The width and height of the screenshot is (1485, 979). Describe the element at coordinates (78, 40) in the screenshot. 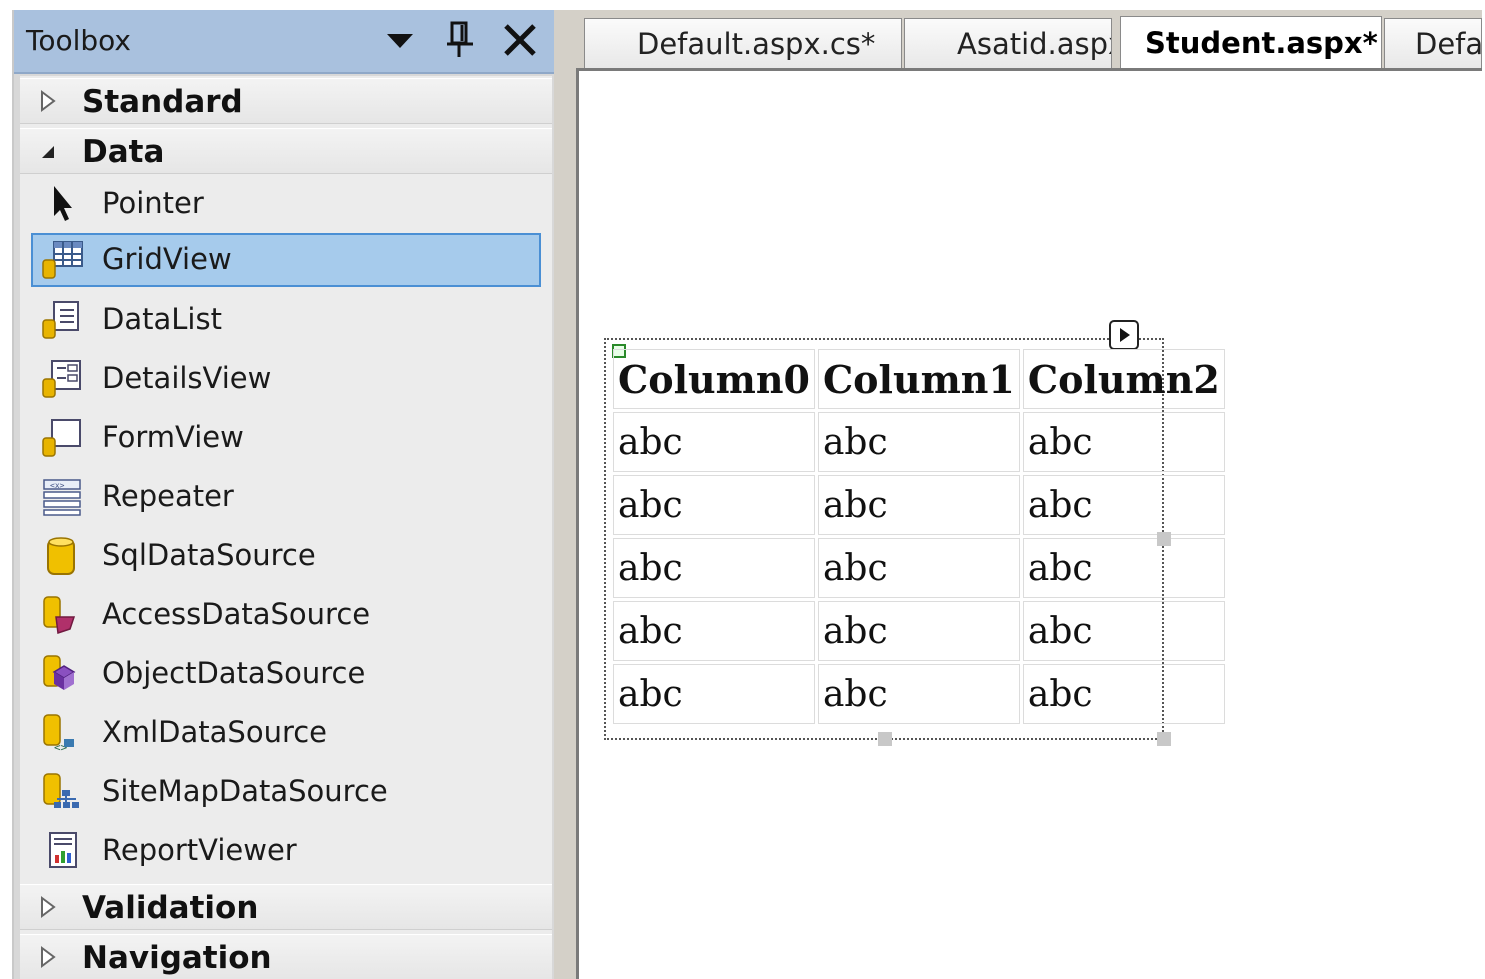

I see `toolbox-title: Toolbox` at that location.